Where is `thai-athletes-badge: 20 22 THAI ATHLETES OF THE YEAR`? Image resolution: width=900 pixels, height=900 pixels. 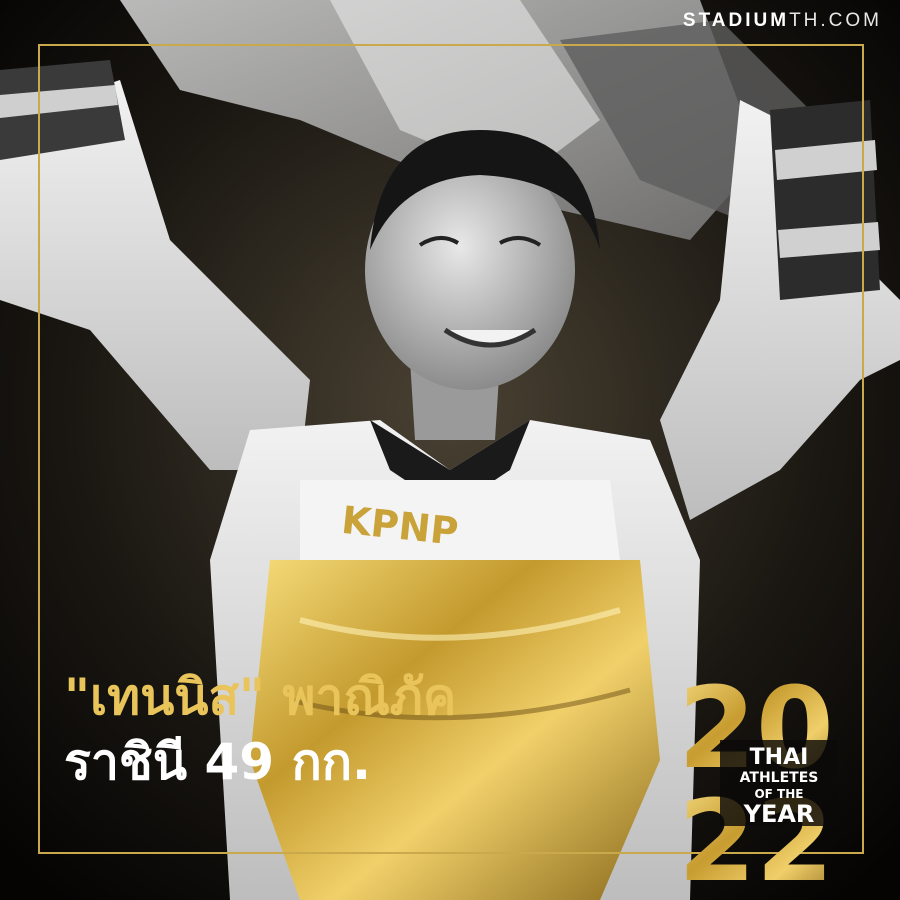
thai-athletes-badge: 20 22 THAI ATHLETES OF THE YEAR is located at coordinates (758, 778).